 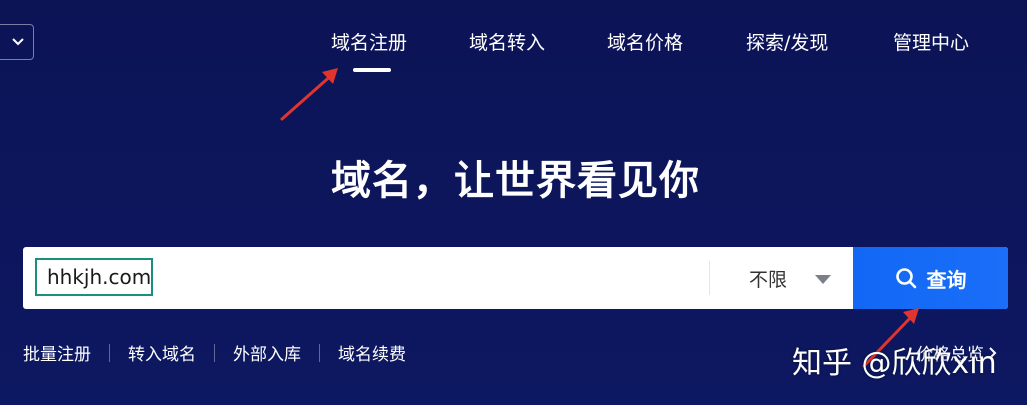 I want to click on quick-link-external-import: 外部入库, so click(x=267, y=352).